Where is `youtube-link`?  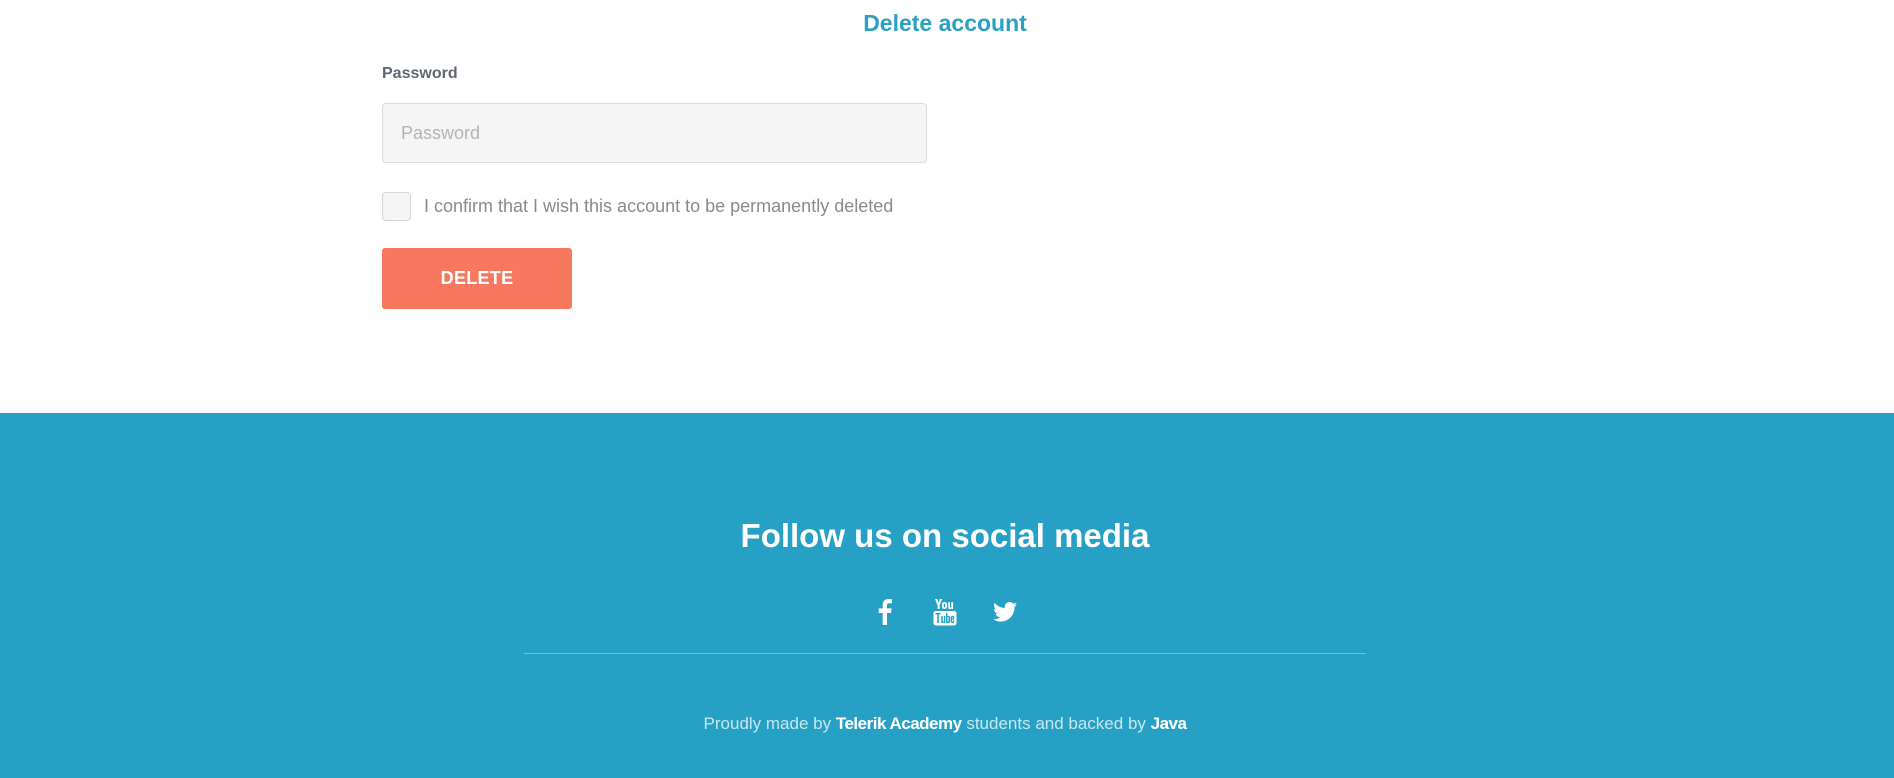 youtube-link is located at coordinates (945, 612).